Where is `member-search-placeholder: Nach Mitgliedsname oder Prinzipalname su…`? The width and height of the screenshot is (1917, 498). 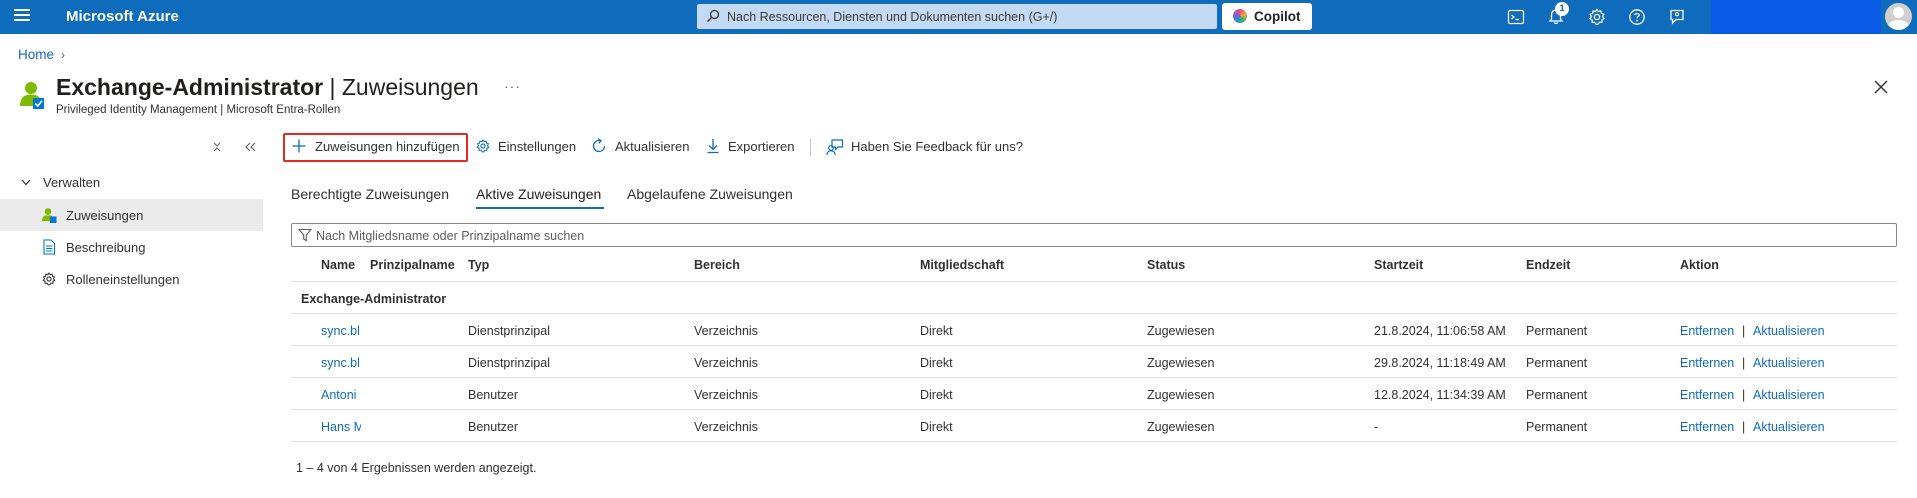
member-search-placeholder: Nach Mitgliedsname oder Prinzipalname su… is located at coordinates (450, 236).